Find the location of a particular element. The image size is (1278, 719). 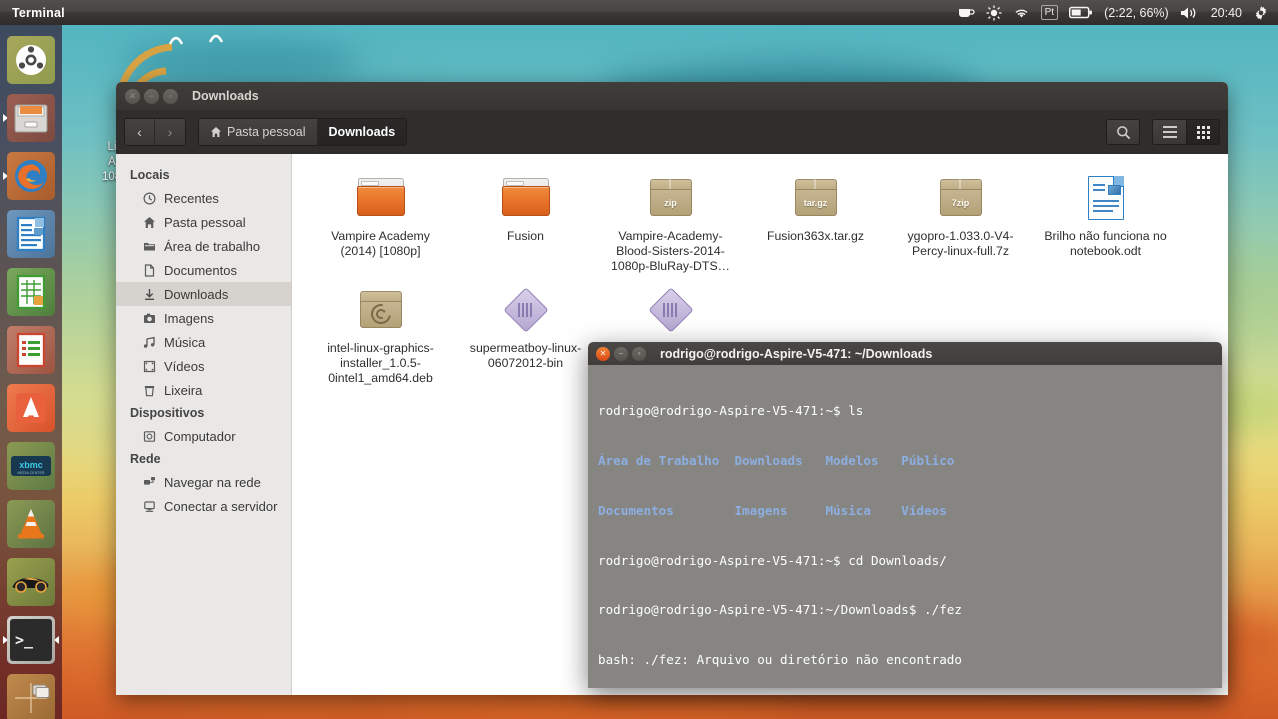

launcher-item-vlc is located at coordinates (31, 524).